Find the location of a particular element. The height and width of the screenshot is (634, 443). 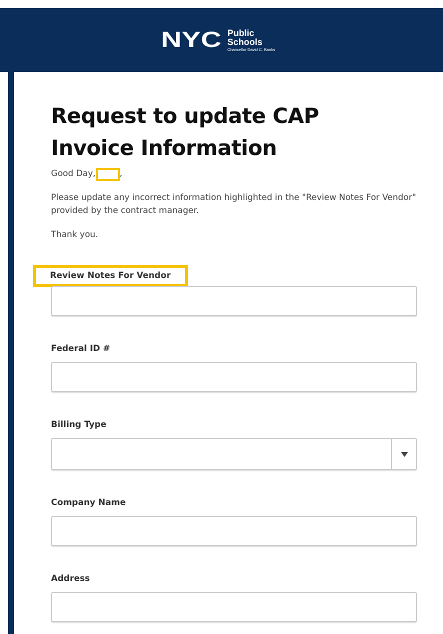

greeting-text: Good Day, is located at coordinates (73, 174).